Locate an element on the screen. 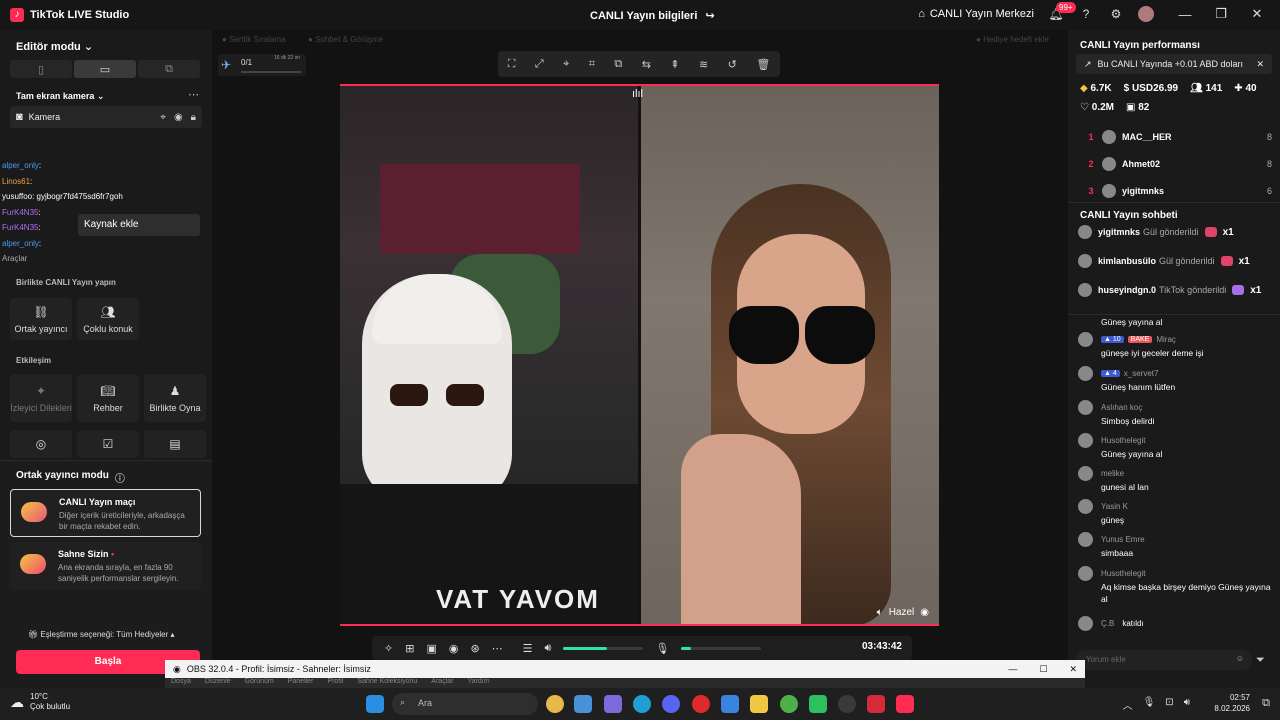  copy-icon: ⧉ is located at coordinates (618, 64).